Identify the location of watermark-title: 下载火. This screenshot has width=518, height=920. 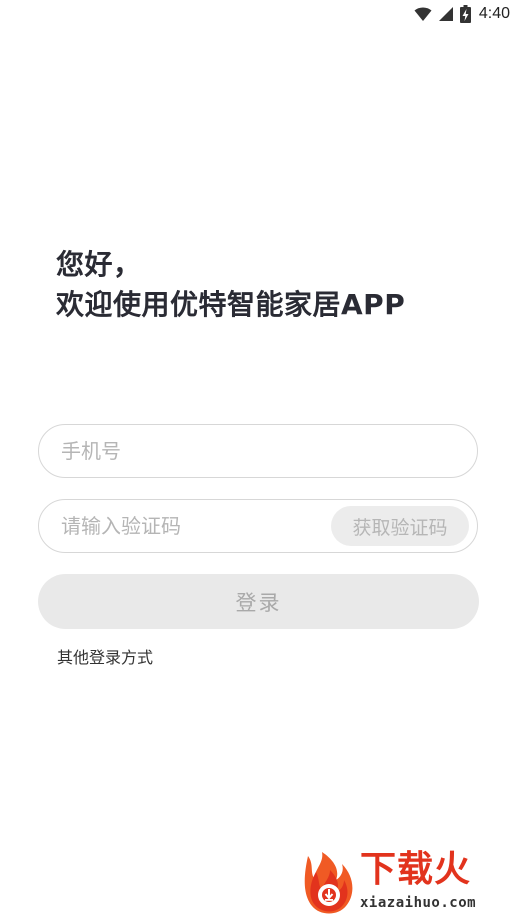
(416, 869).